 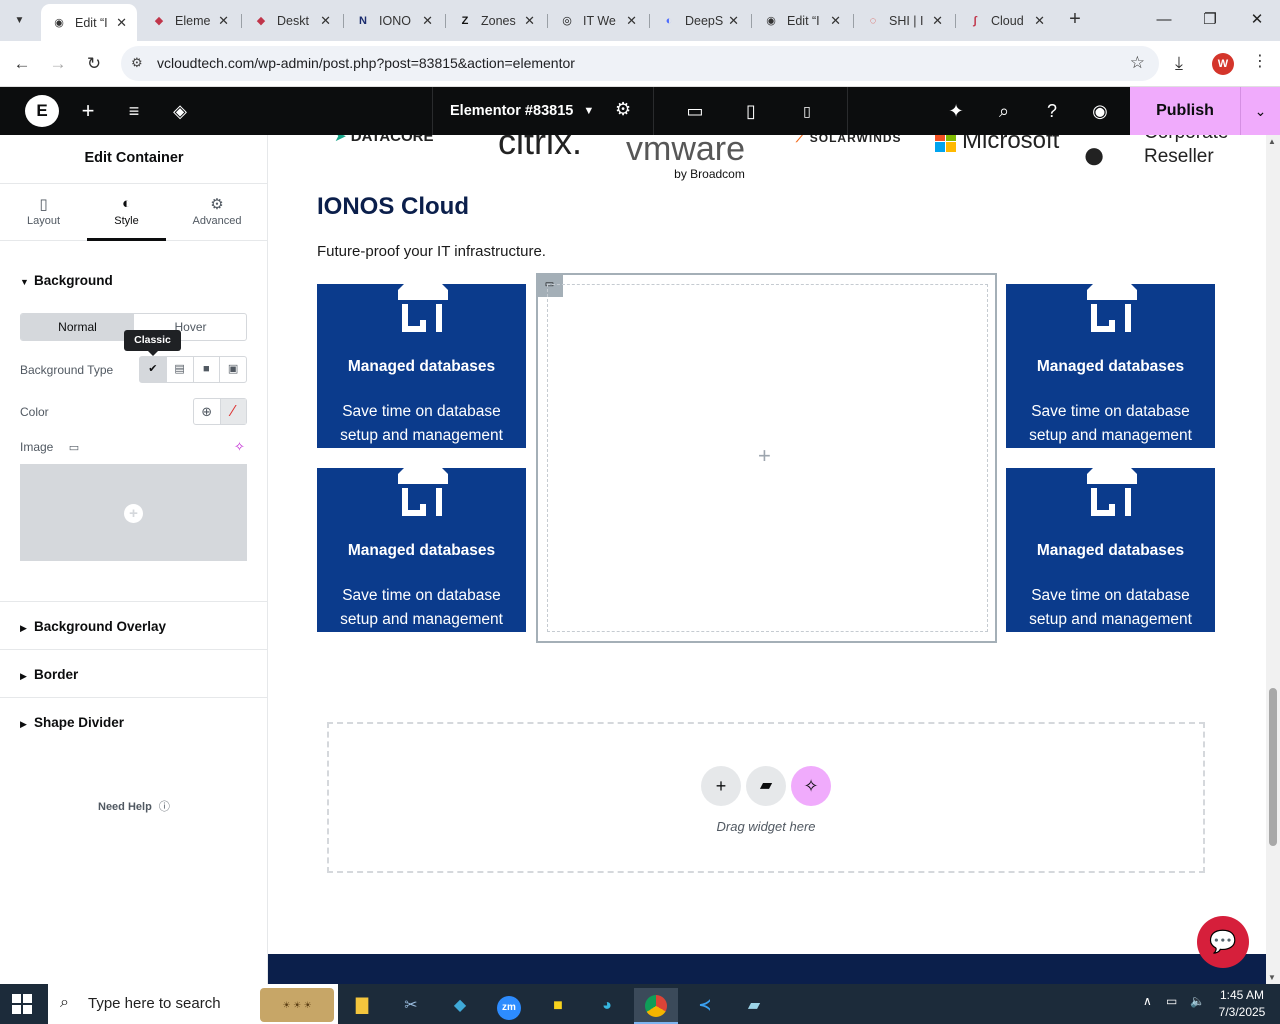 What do you see at coordinates (180, 111) in the screenshot?
I see `structure-layers-icon: ◈` at bounding box center [180, 111].